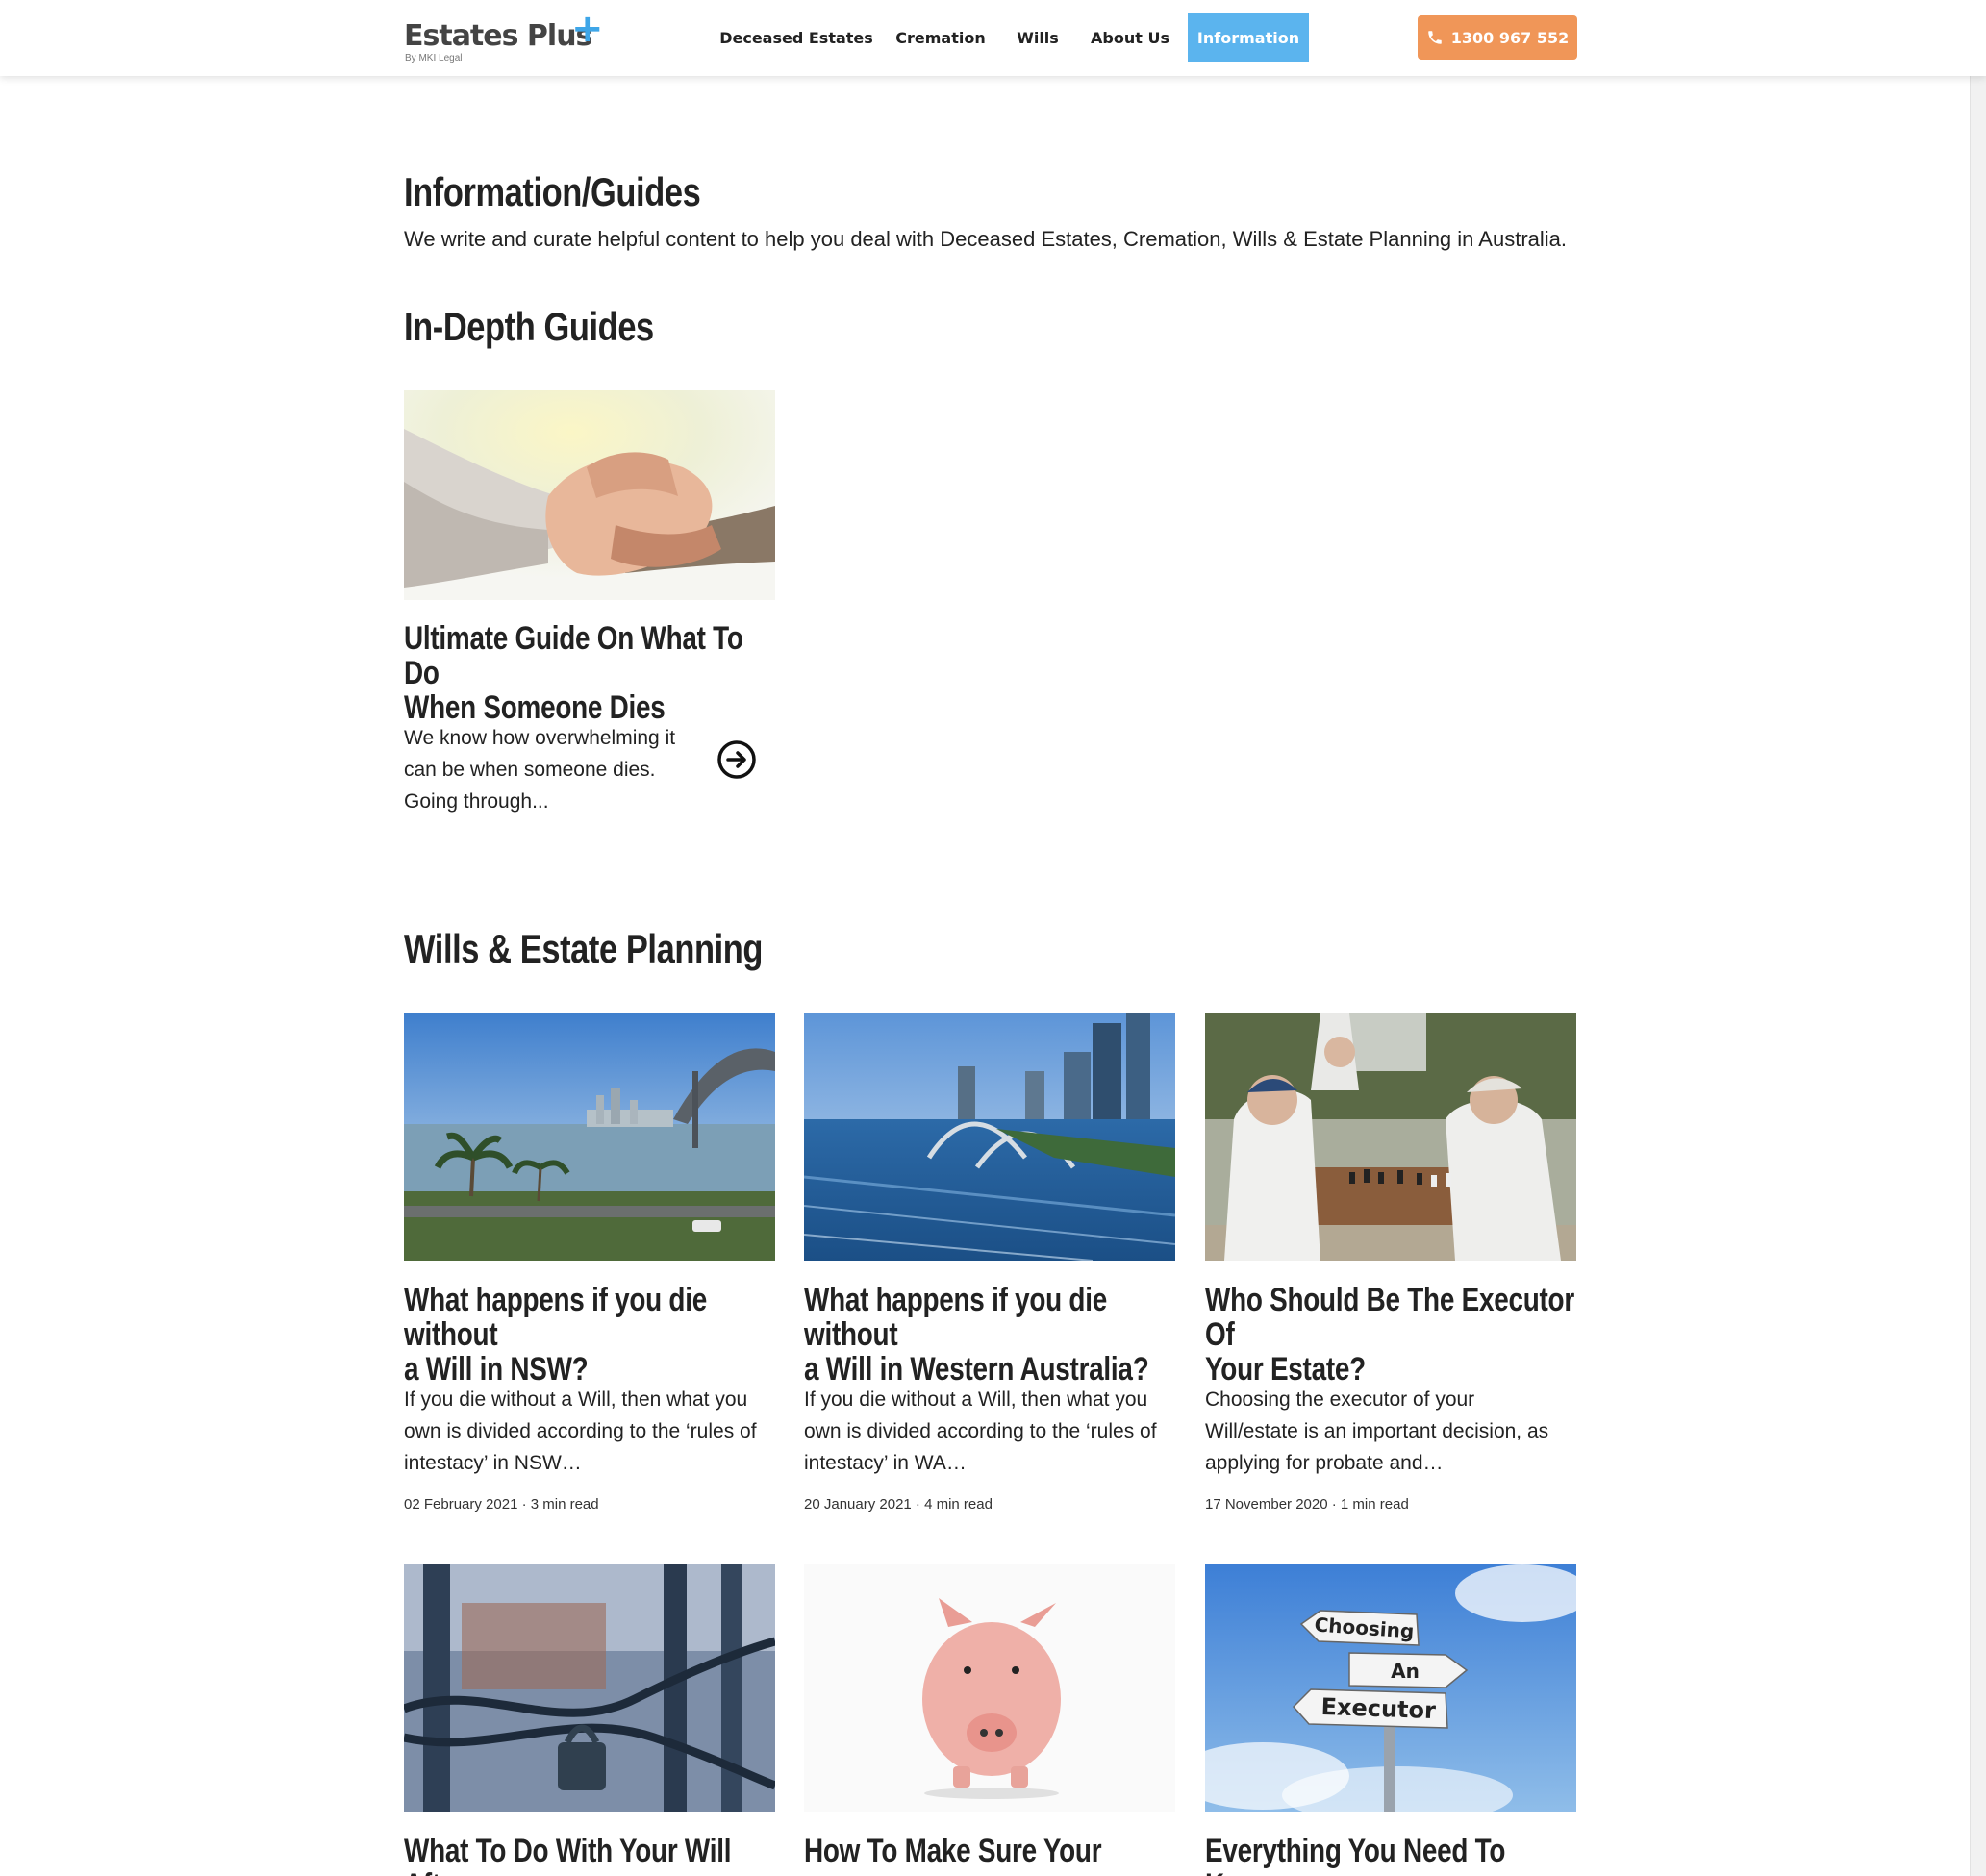 This screenshot has height=1876, width=1986. I want to click on logo-plus: +, so click(587, 29).